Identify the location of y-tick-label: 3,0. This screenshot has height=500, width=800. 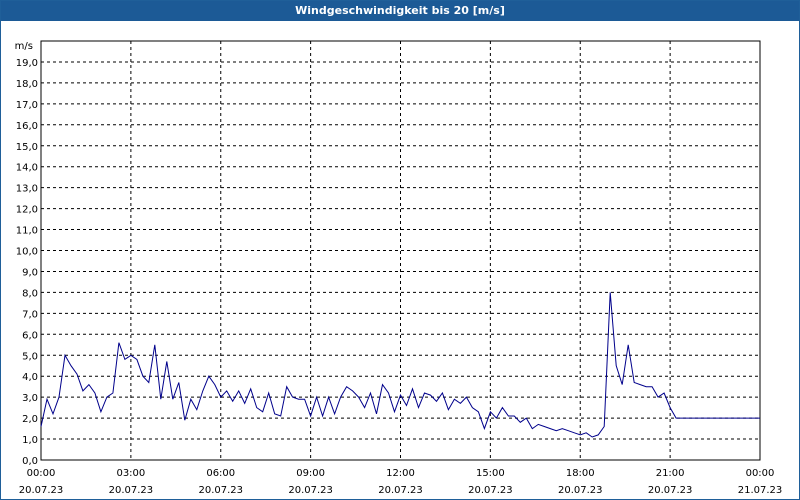
(30, 398).